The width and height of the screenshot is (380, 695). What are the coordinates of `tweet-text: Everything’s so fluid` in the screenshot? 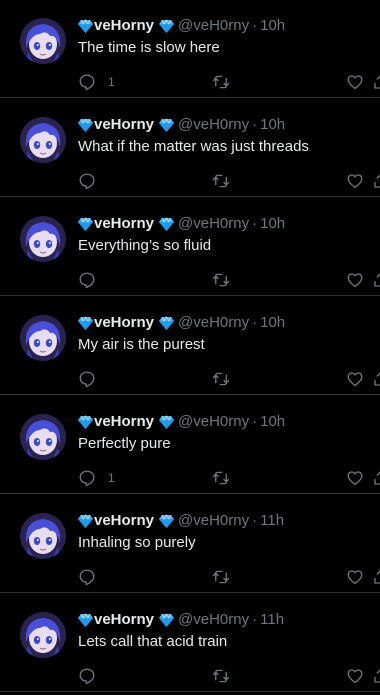 It's located at (145, 245).